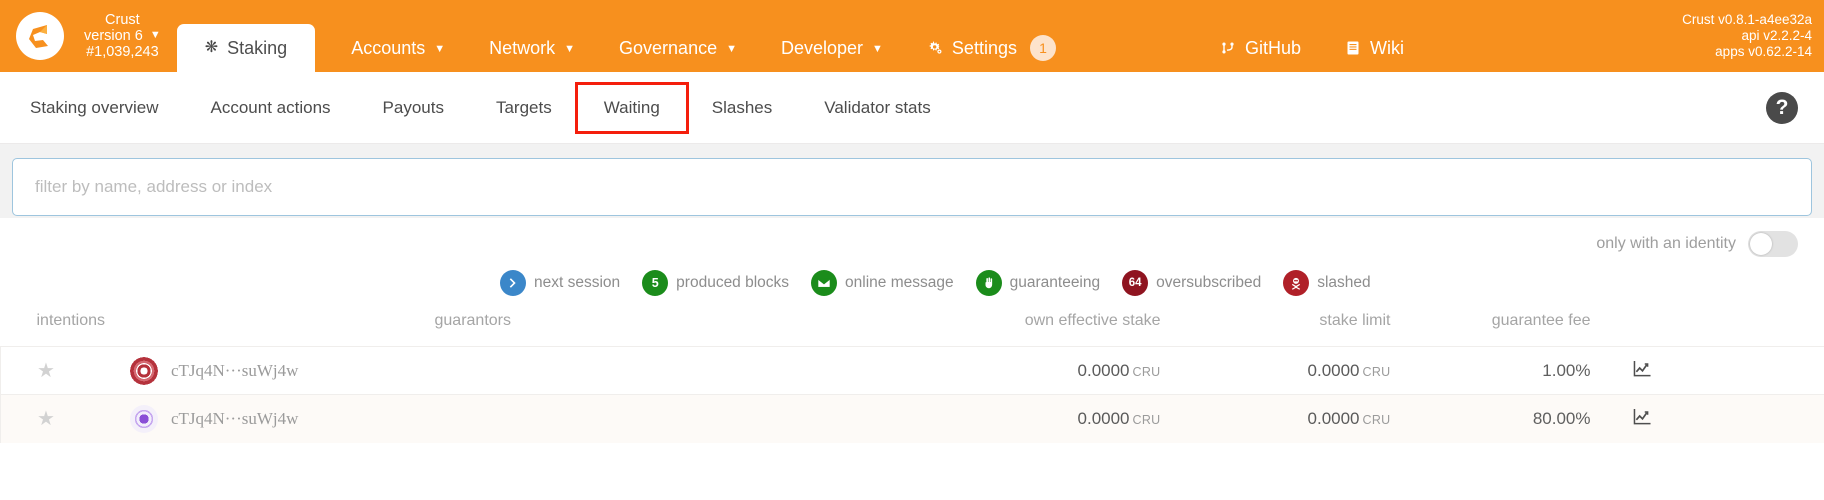 The image size is (1824, 500). I want to click on crust-logo, so click(40, 36).